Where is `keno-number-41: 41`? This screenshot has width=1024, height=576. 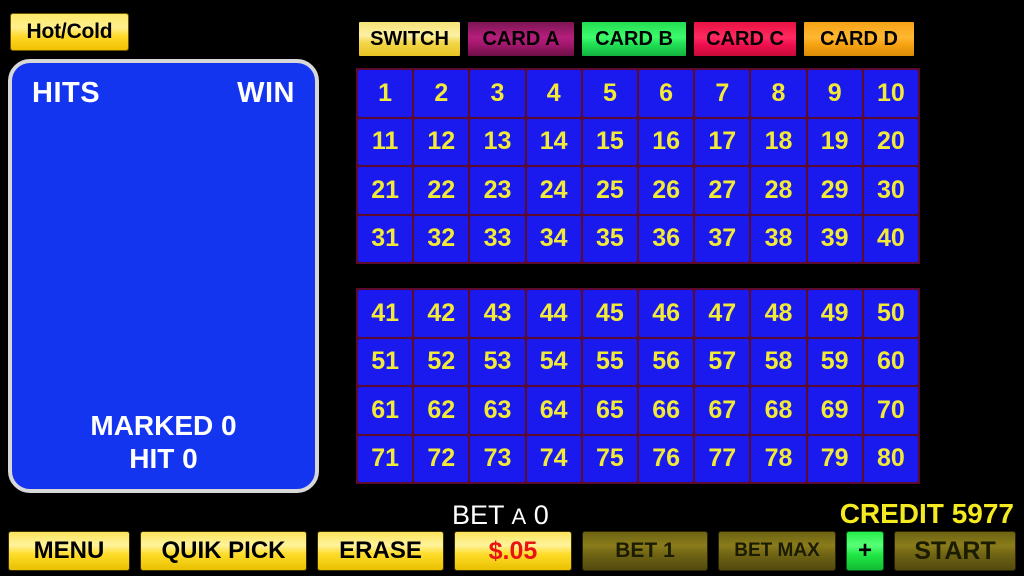
keno-number-41: 41 is located at coordinates (385, 313).